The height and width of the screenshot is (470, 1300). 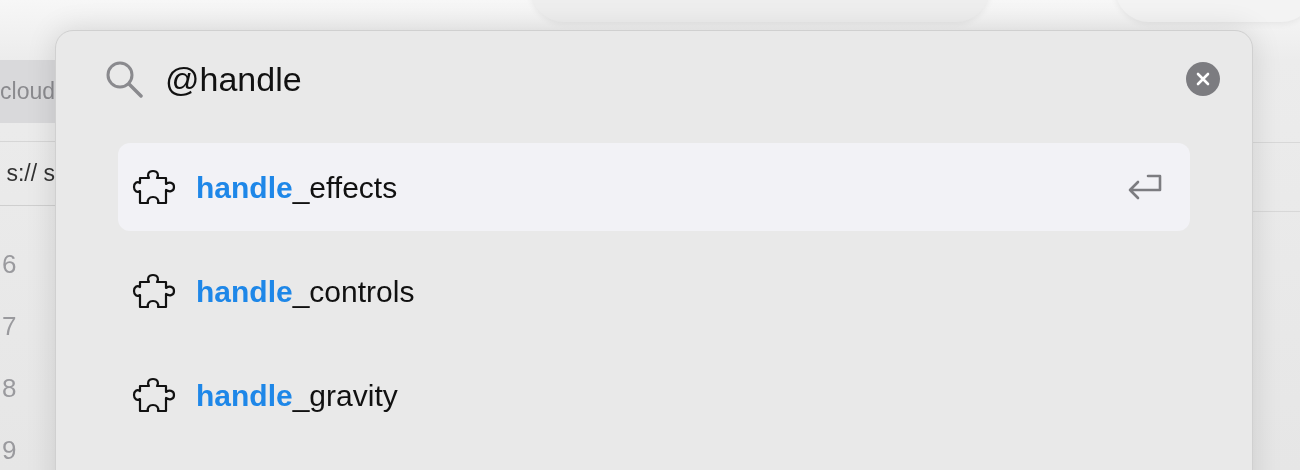 What do you see at coordinates (125, 79) in the screenshot?
I see `search-icon` at bounding box center [125, 79].